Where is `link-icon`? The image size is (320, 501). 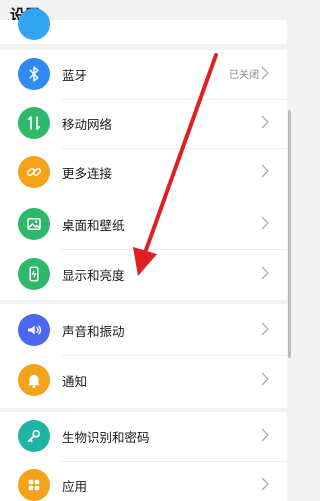 link-icon is located at coordinates (34, 172).